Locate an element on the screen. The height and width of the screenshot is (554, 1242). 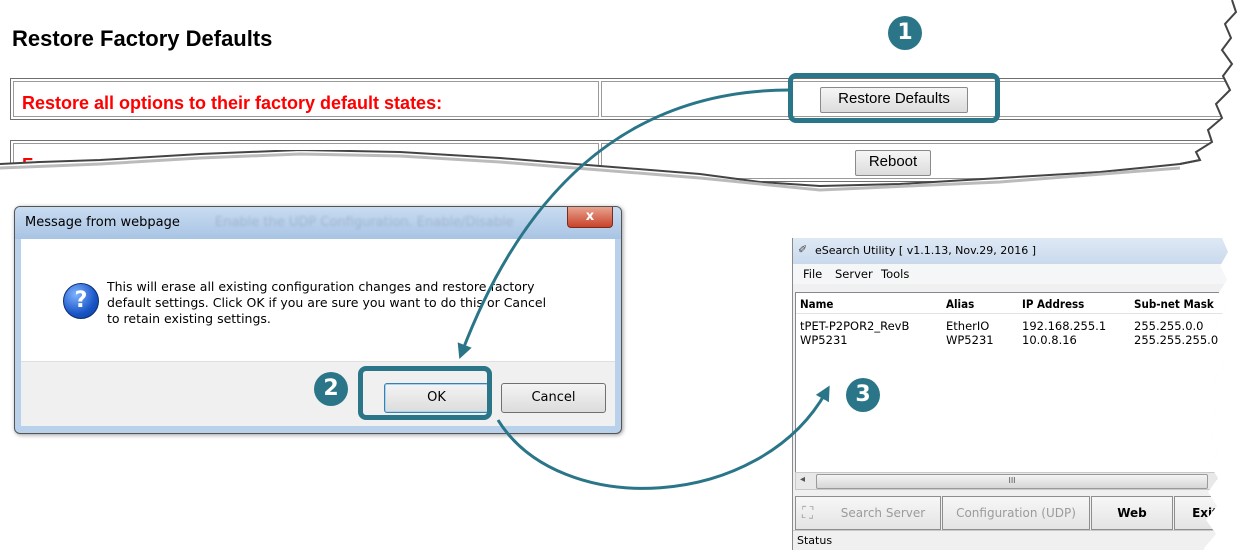
dialog-message-line: to retain existing settings. is located at coordinates (189, 318).